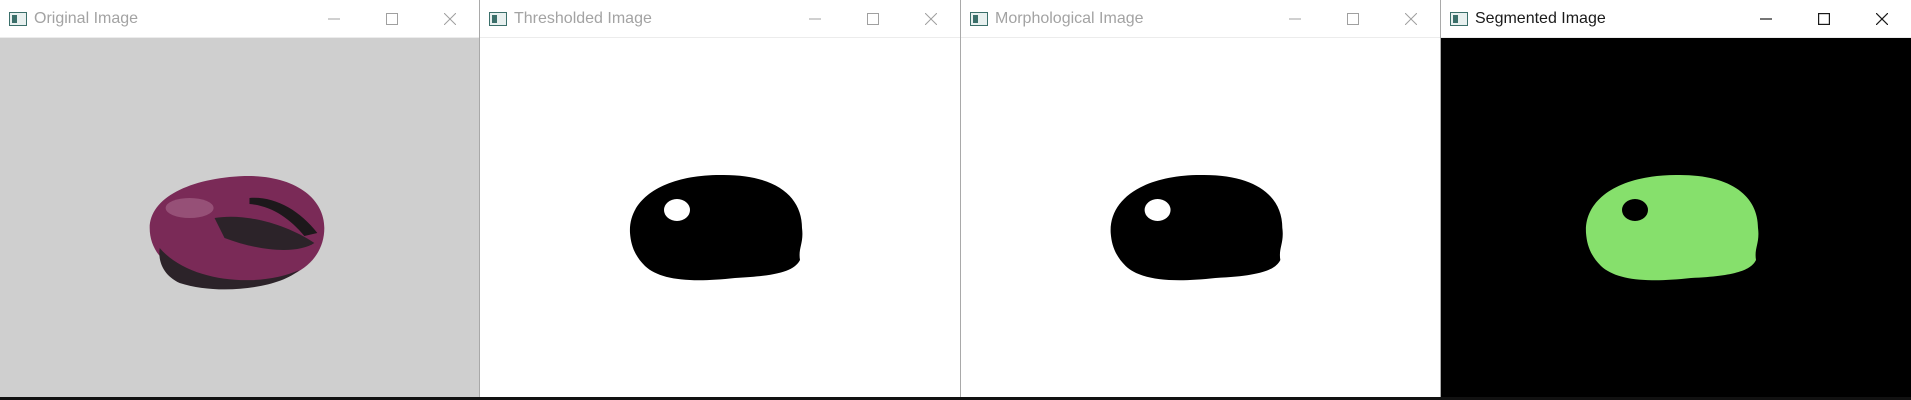 This screenshot has height=400, width=1911. Describe the element at coordinates (1069, 18) in the screenshot. I see `window-title: Morphological Image` at that location.